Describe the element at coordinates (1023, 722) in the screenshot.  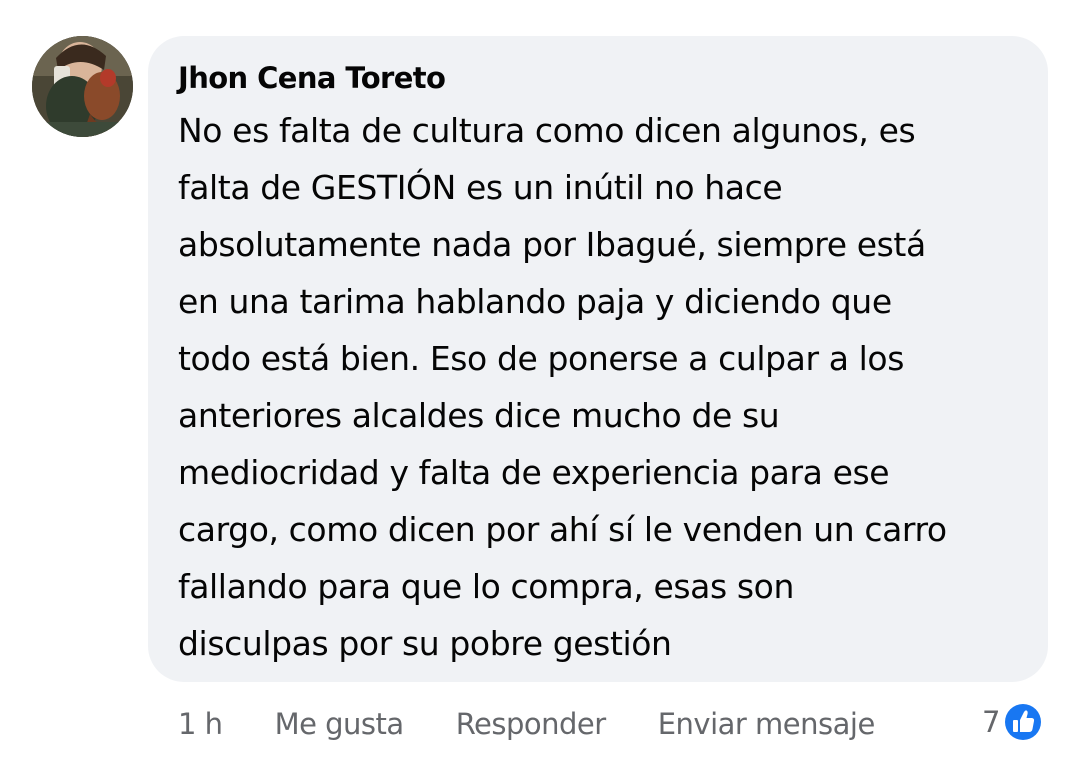
I see `like-thumbs-up-icon` at that location.